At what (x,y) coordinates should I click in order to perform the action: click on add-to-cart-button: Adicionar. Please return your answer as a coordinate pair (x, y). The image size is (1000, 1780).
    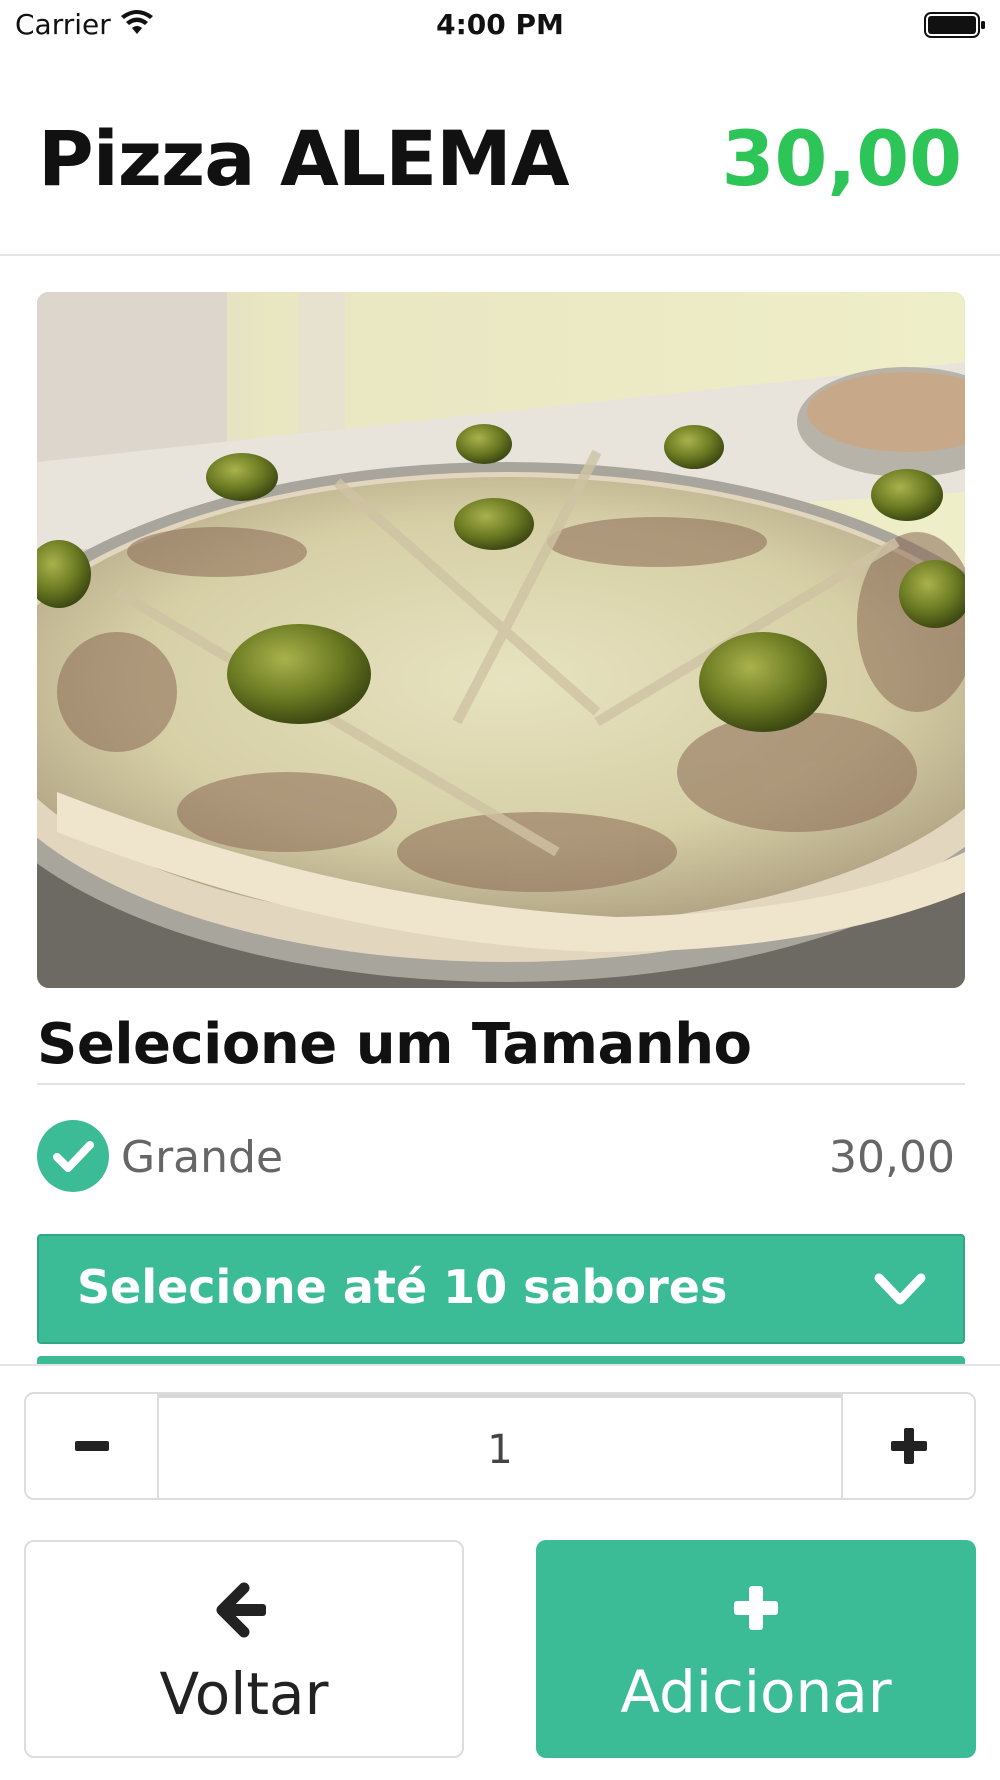
    Looking at the image, I should click on (756, 1649).